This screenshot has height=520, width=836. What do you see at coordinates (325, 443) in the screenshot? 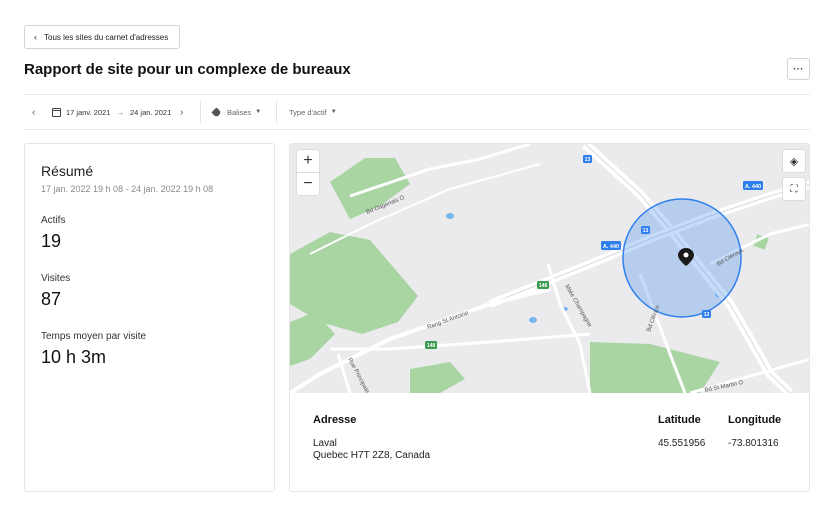
I see `address-line-1: Laval` at bounding box center [325, 443].